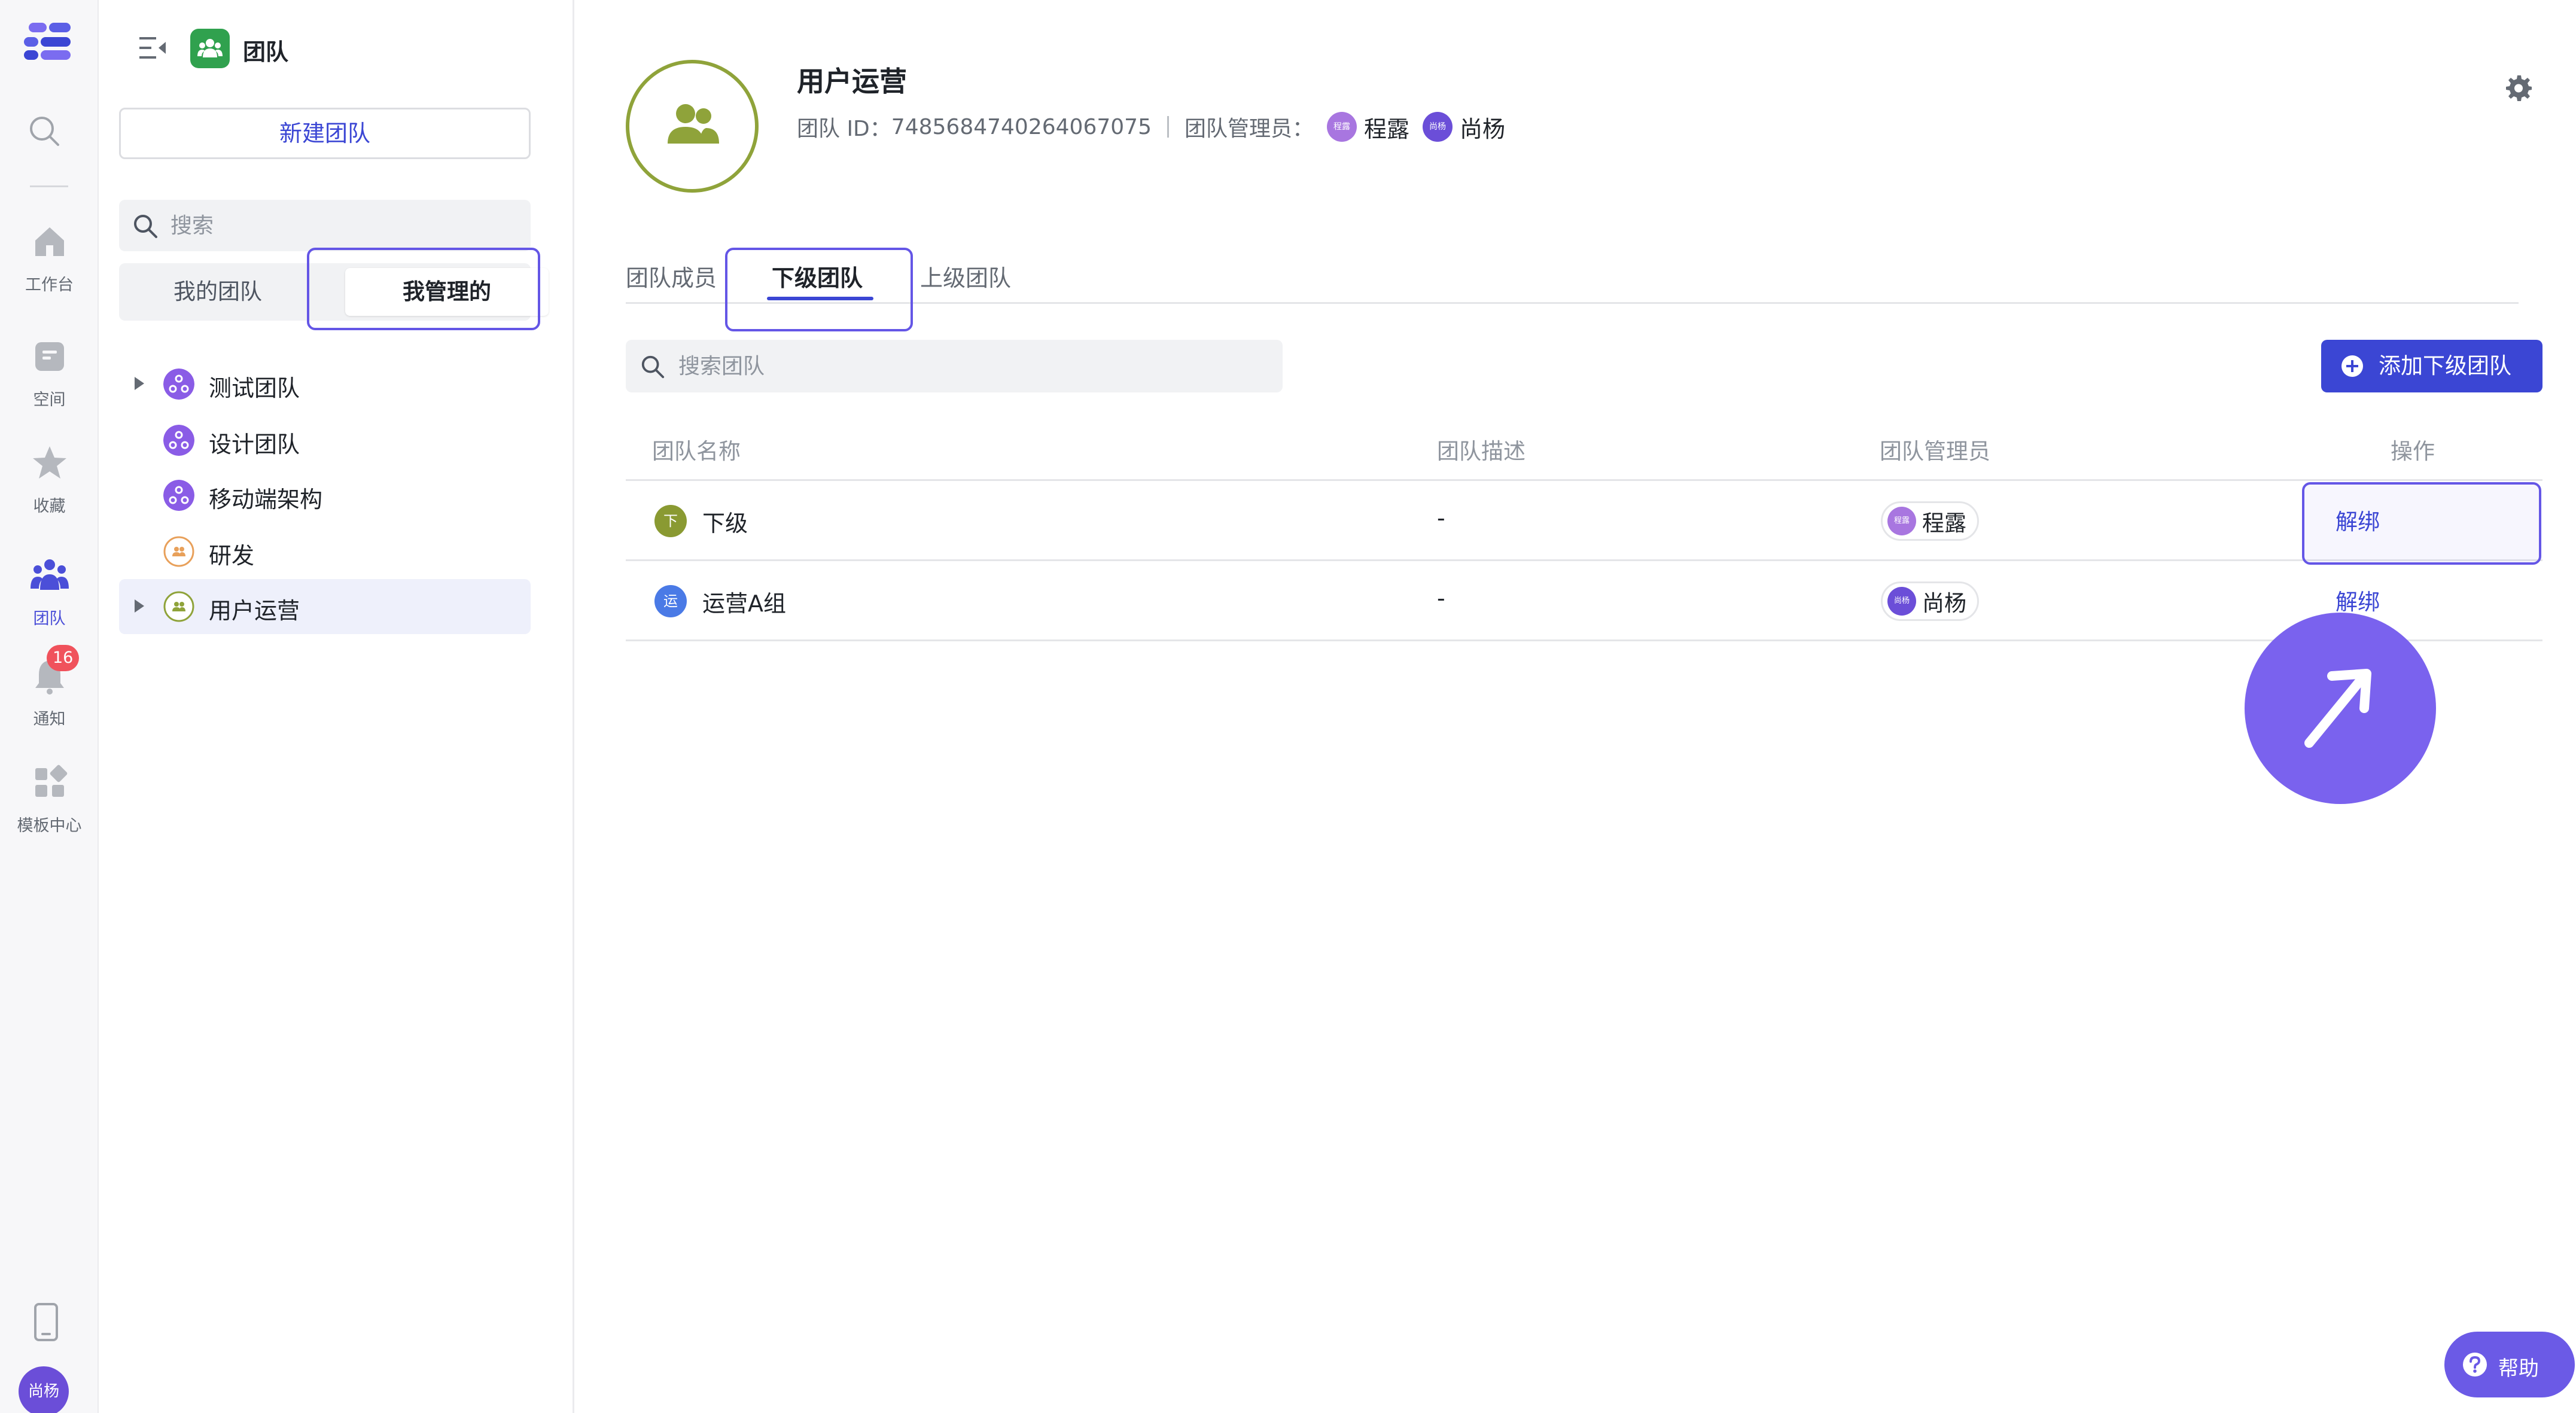 This screenshot has height=1413, width=2576. I want to click on add-sub-team-button: 添加下级团队, so click(2431, 366).